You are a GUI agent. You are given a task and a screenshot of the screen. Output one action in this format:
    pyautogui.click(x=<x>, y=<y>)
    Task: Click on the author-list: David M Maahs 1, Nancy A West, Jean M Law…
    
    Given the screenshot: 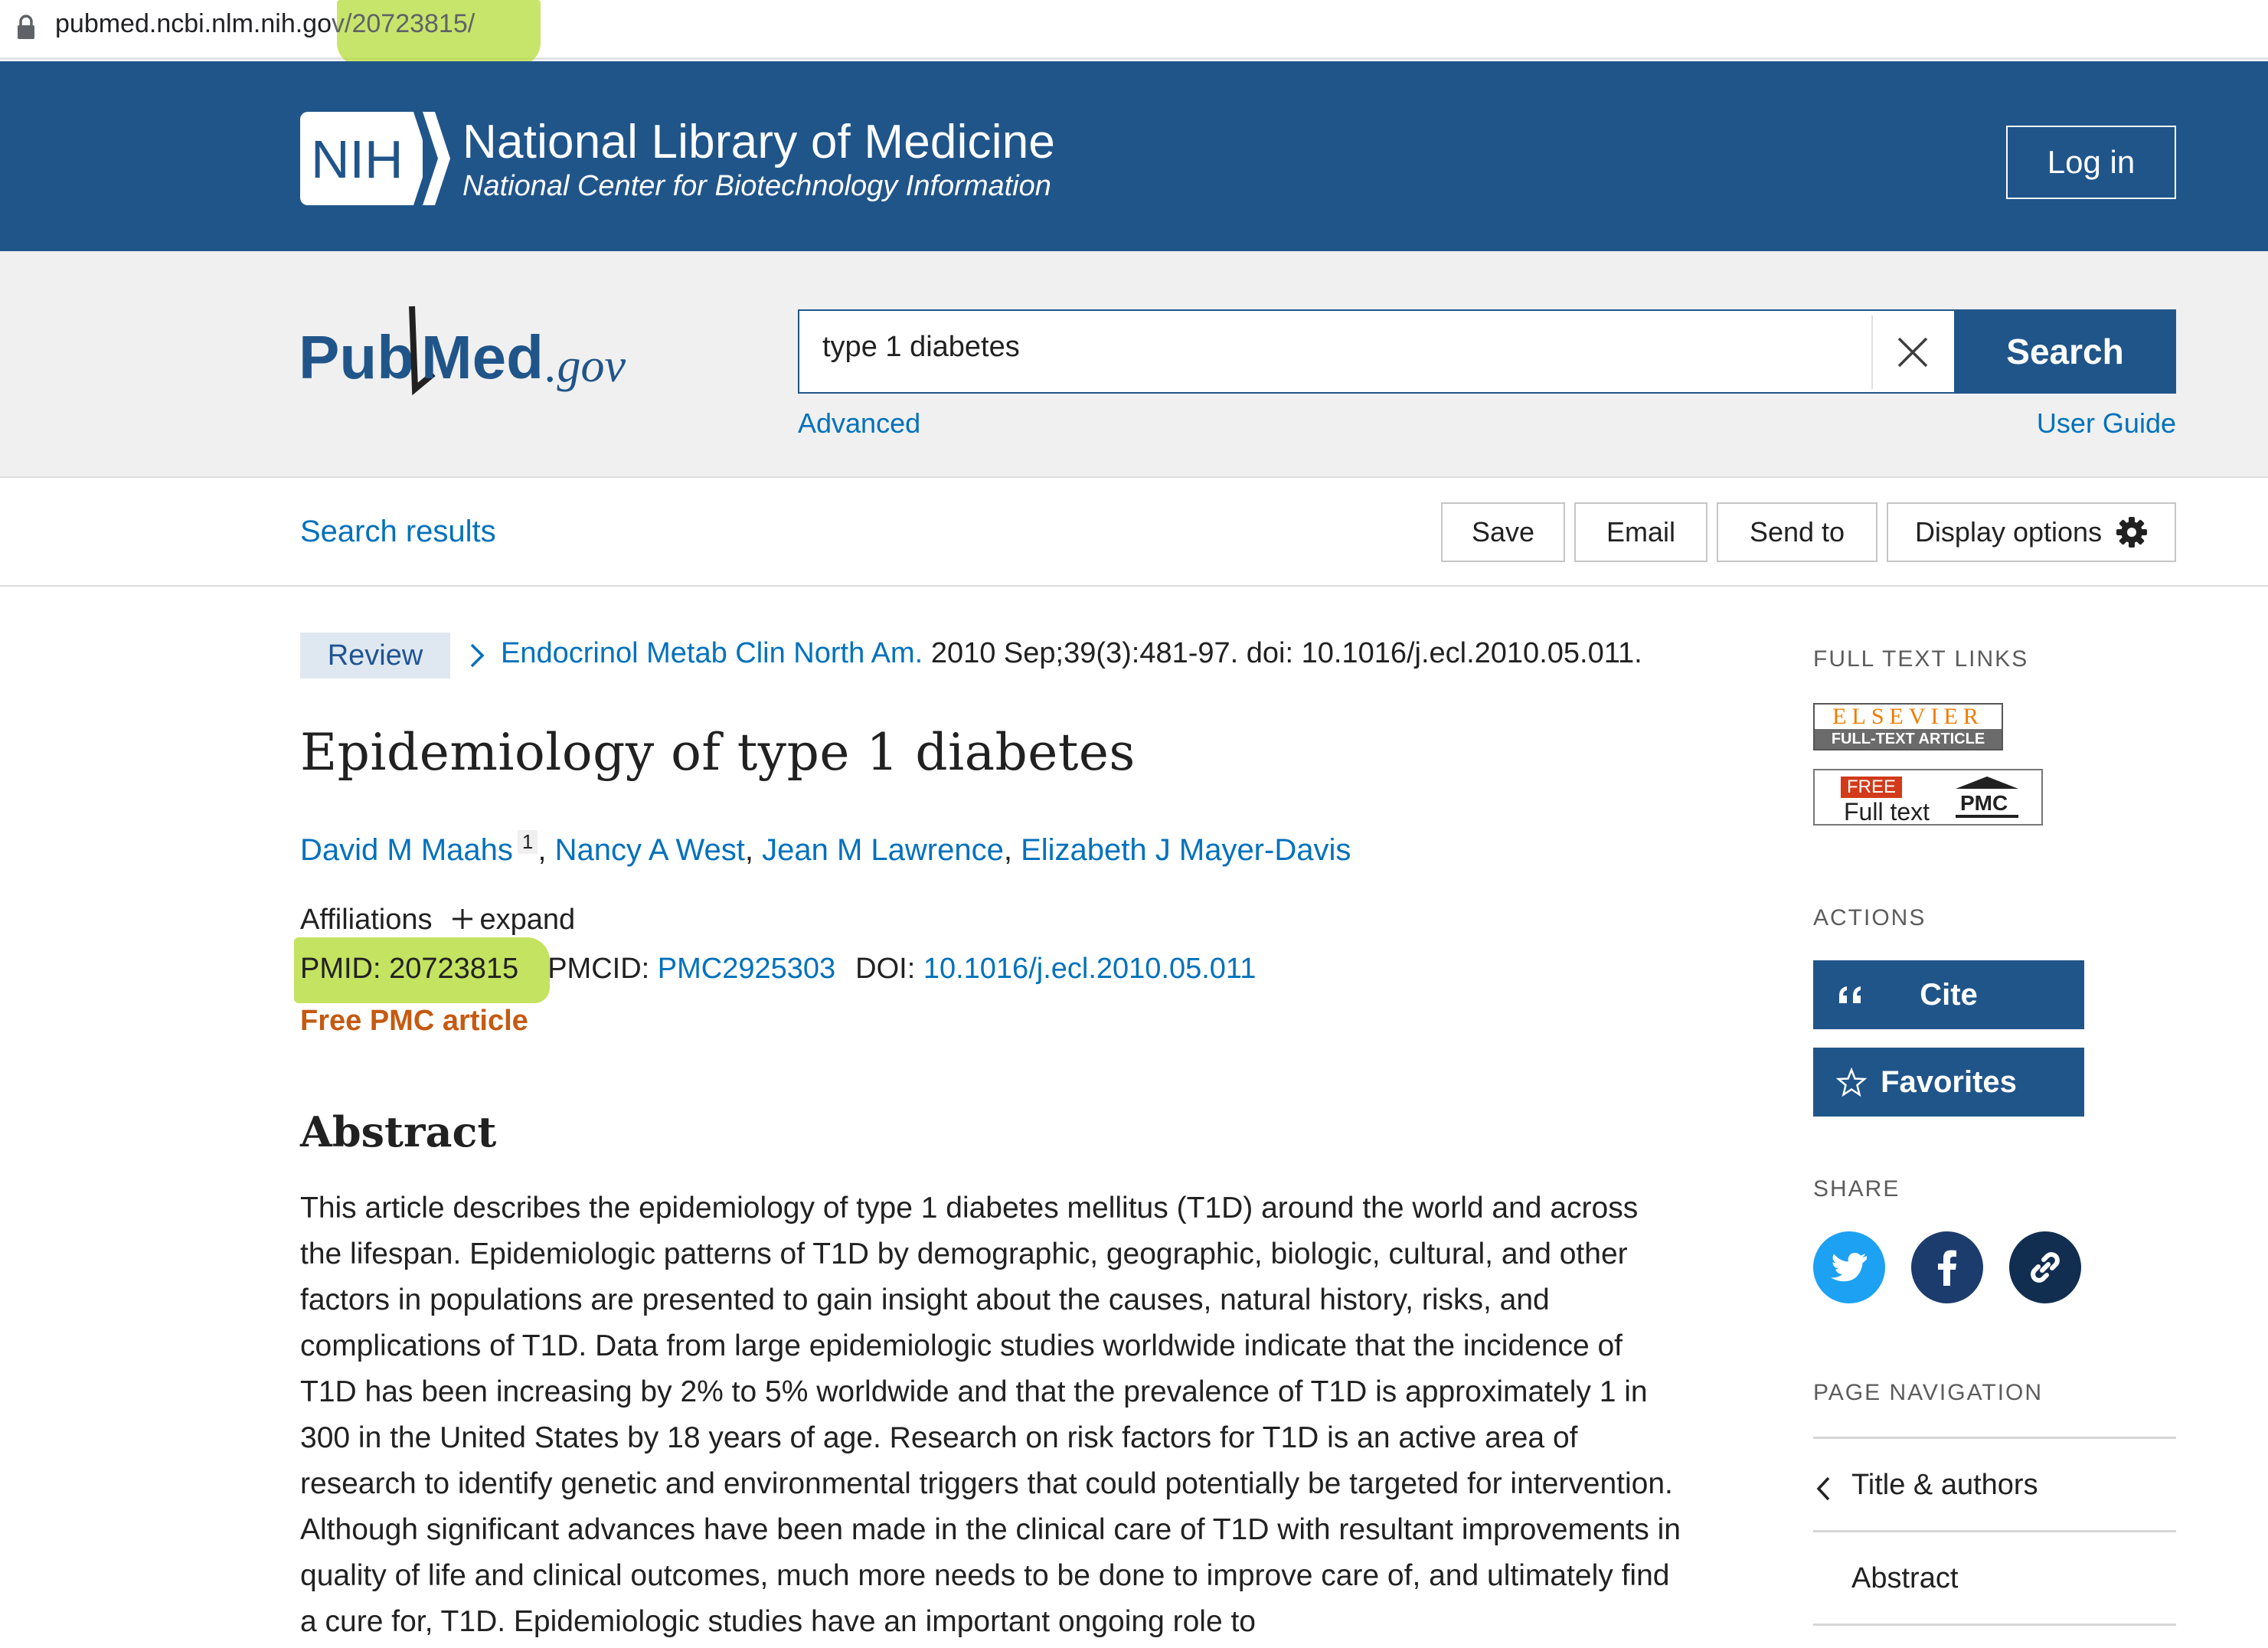 What is the action you would take?
    pyautogui.click(x=825, y=849)
    